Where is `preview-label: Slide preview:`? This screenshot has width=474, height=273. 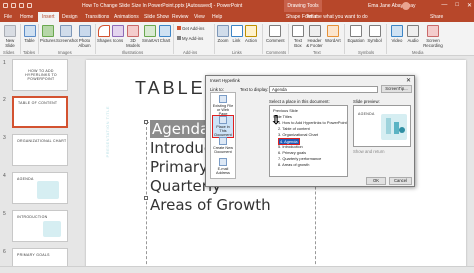
preview-label: Slide preview: is located at coordinates (366, 101).